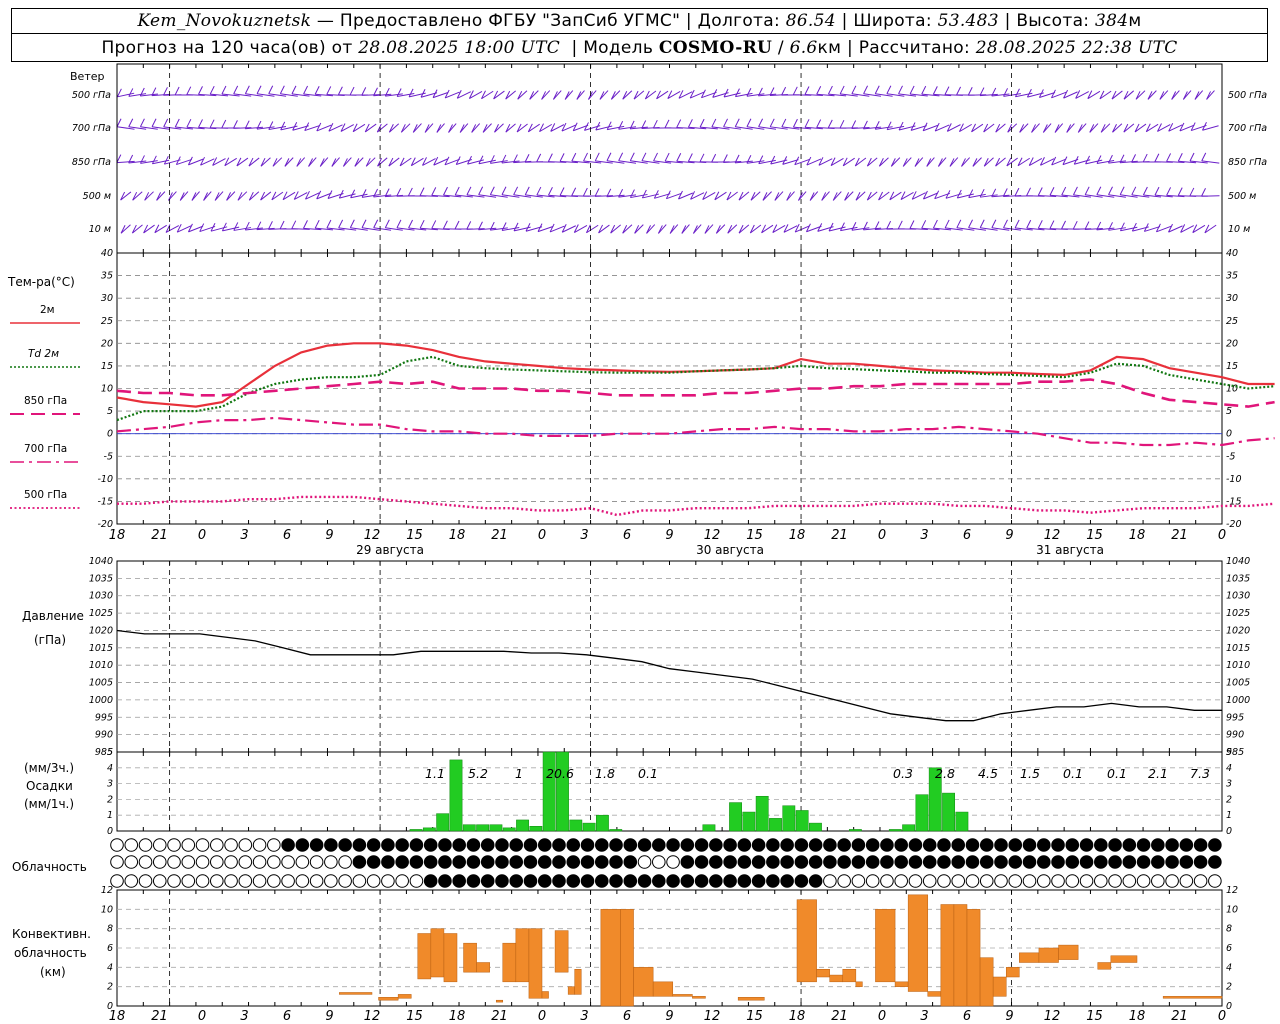  What do you see at coordinates (1229, 948) in the screenshot?
I see `y-tick-label-right: 6` at bounding box center [1229, 948].